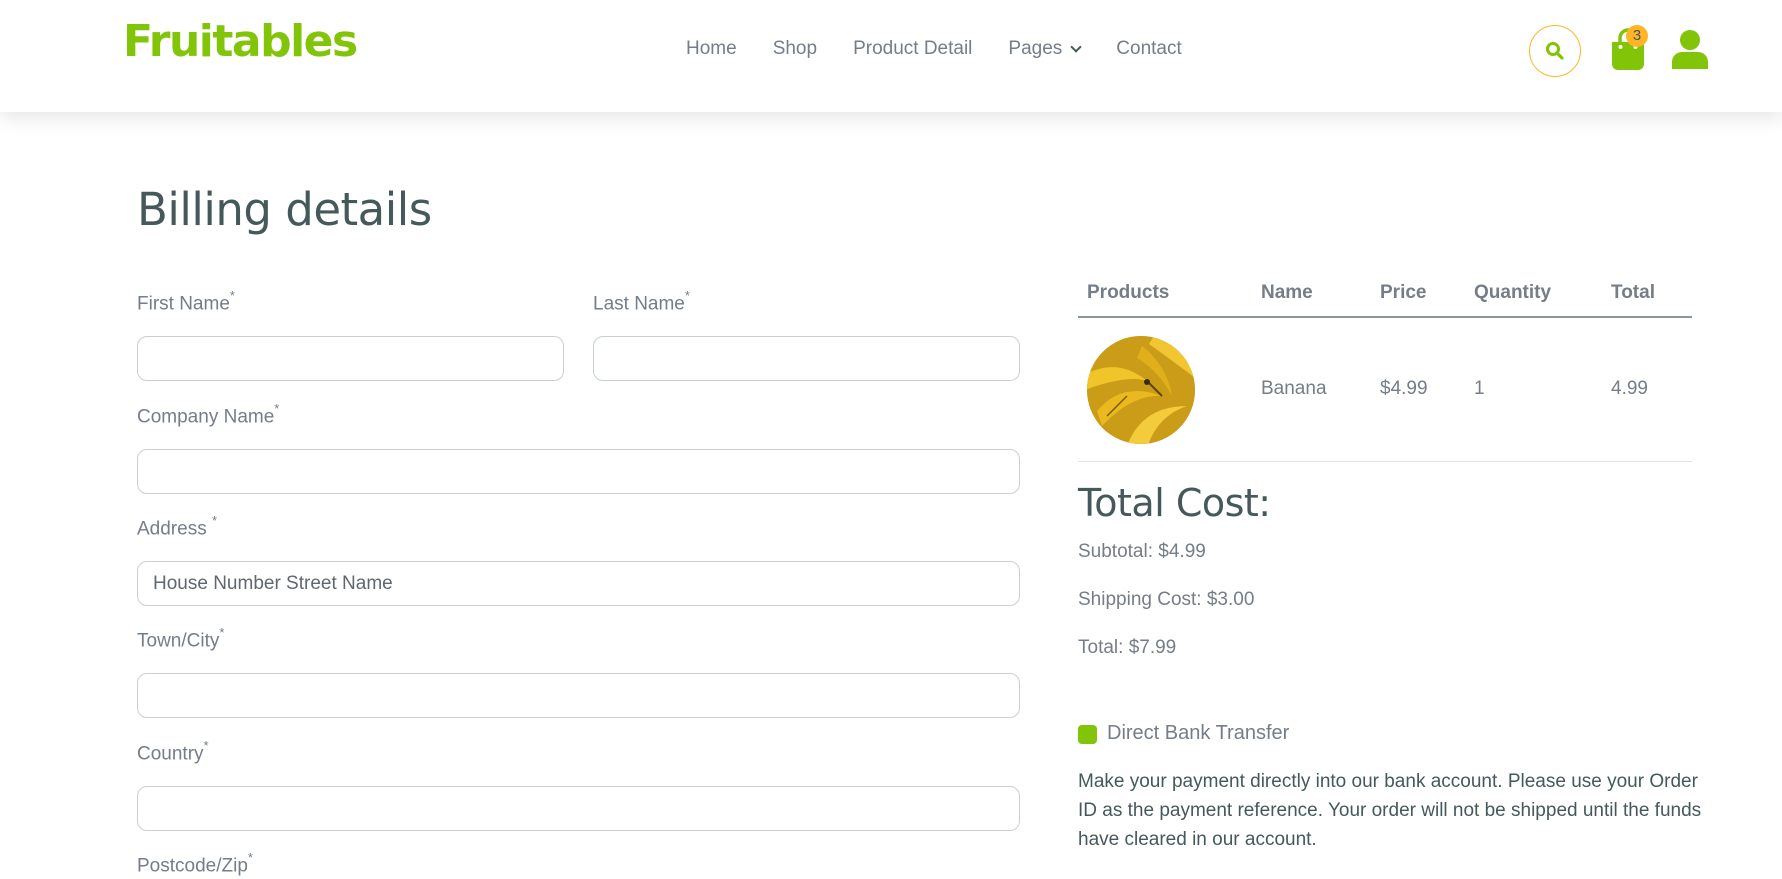  What do you see at coordinates (1174, 503) in the screenshot?
I see `total-cost-title: Total Cost:` at bounding box center [1174, 503].